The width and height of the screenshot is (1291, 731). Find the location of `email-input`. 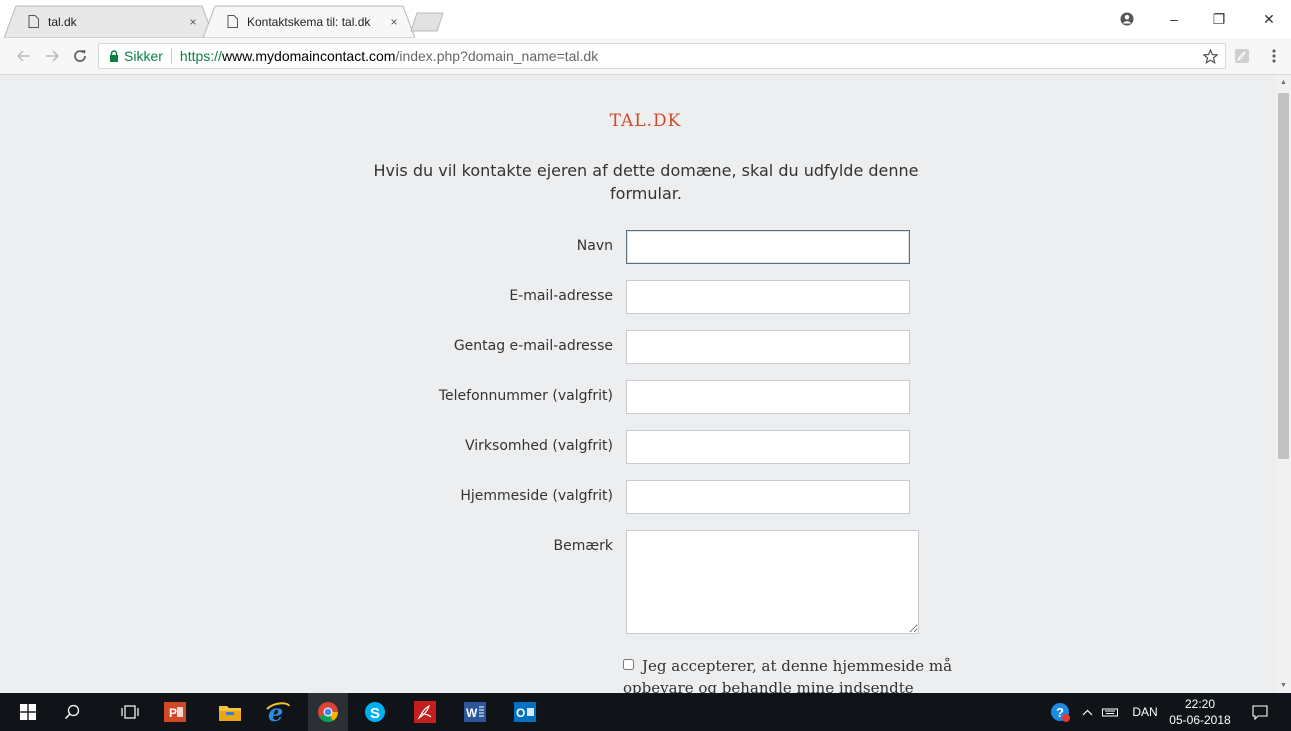

email-input is located at coordinates (768, 297).